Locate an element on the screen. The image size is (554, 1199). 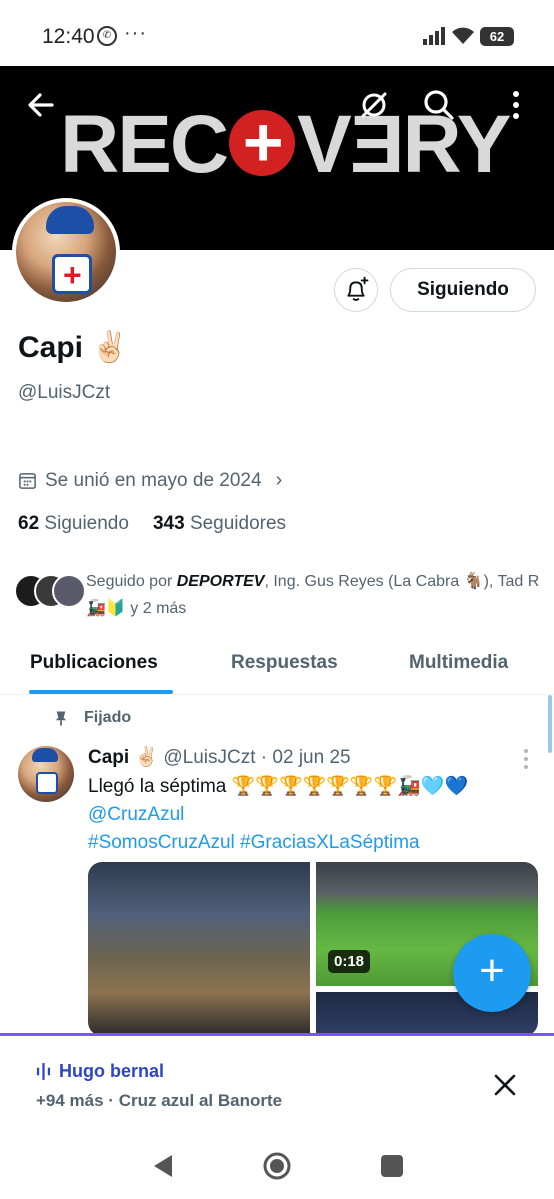
system-navbar is located at coordinates (277, 1167).